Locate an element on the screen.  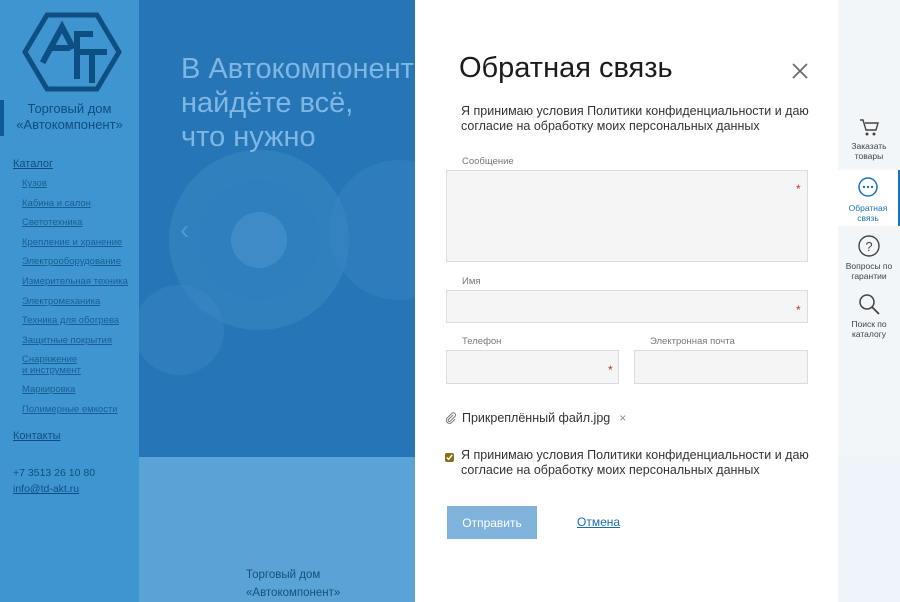
phone-input is located at coordinates (532, 367).